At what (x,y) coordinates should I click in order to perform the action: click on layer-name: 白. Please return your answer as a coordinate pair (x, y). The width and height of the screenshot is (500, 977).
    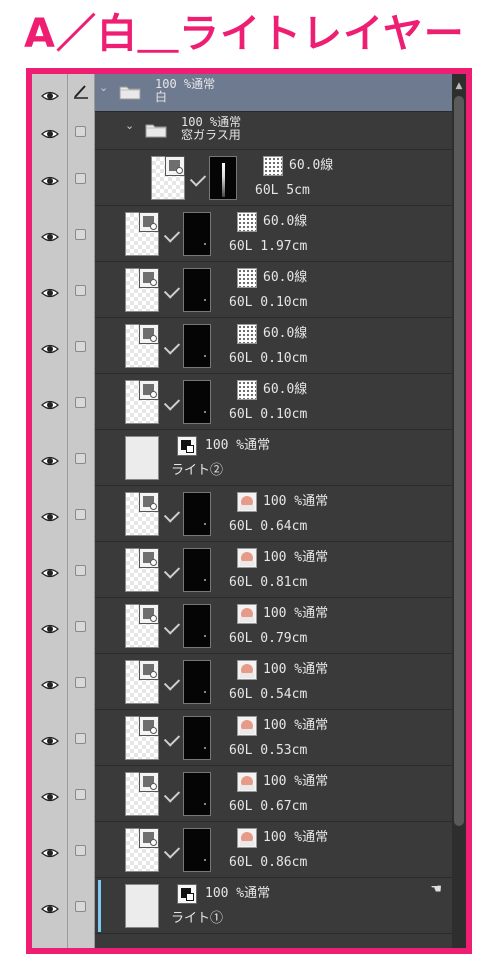
    Looking at the image, I should click on (161, 97).